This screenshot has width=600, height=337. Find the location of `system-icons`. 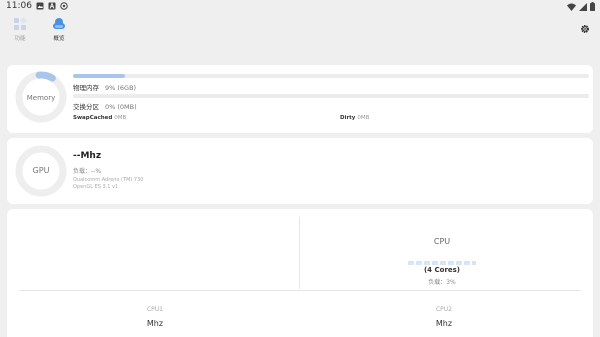

system-icons is located at coordinates (581, 6).